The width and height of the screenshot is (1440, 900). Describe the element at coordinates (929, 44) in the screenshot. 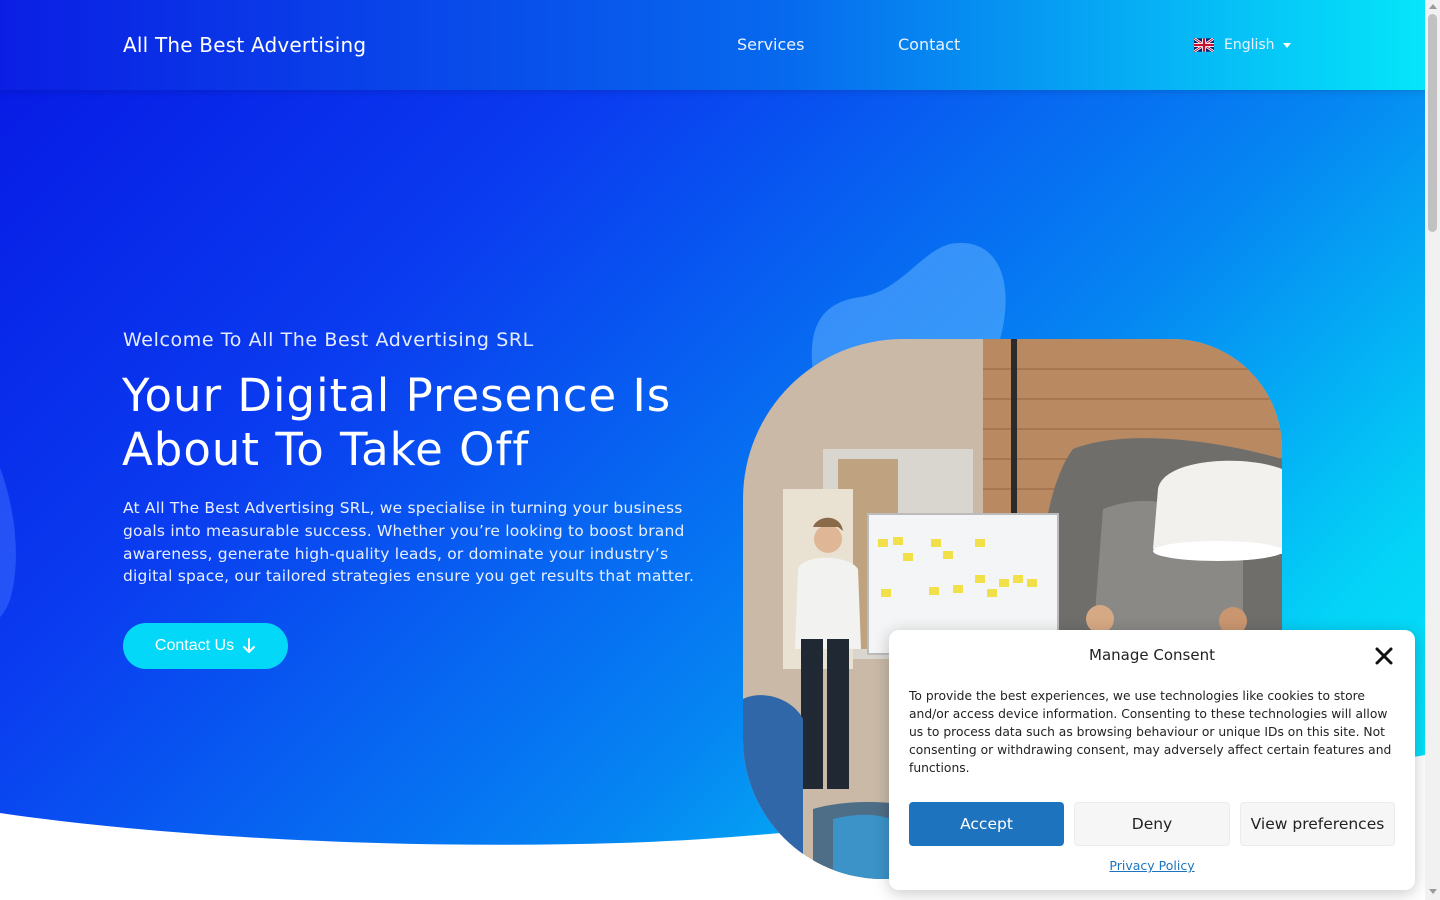

I see `nav-link-contact: Contact` at that location.